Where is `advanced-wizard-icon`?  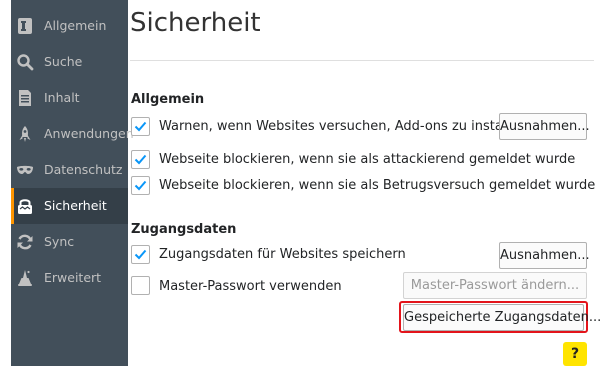 advanced-wizard-icon is located at coordinates (25, 278).